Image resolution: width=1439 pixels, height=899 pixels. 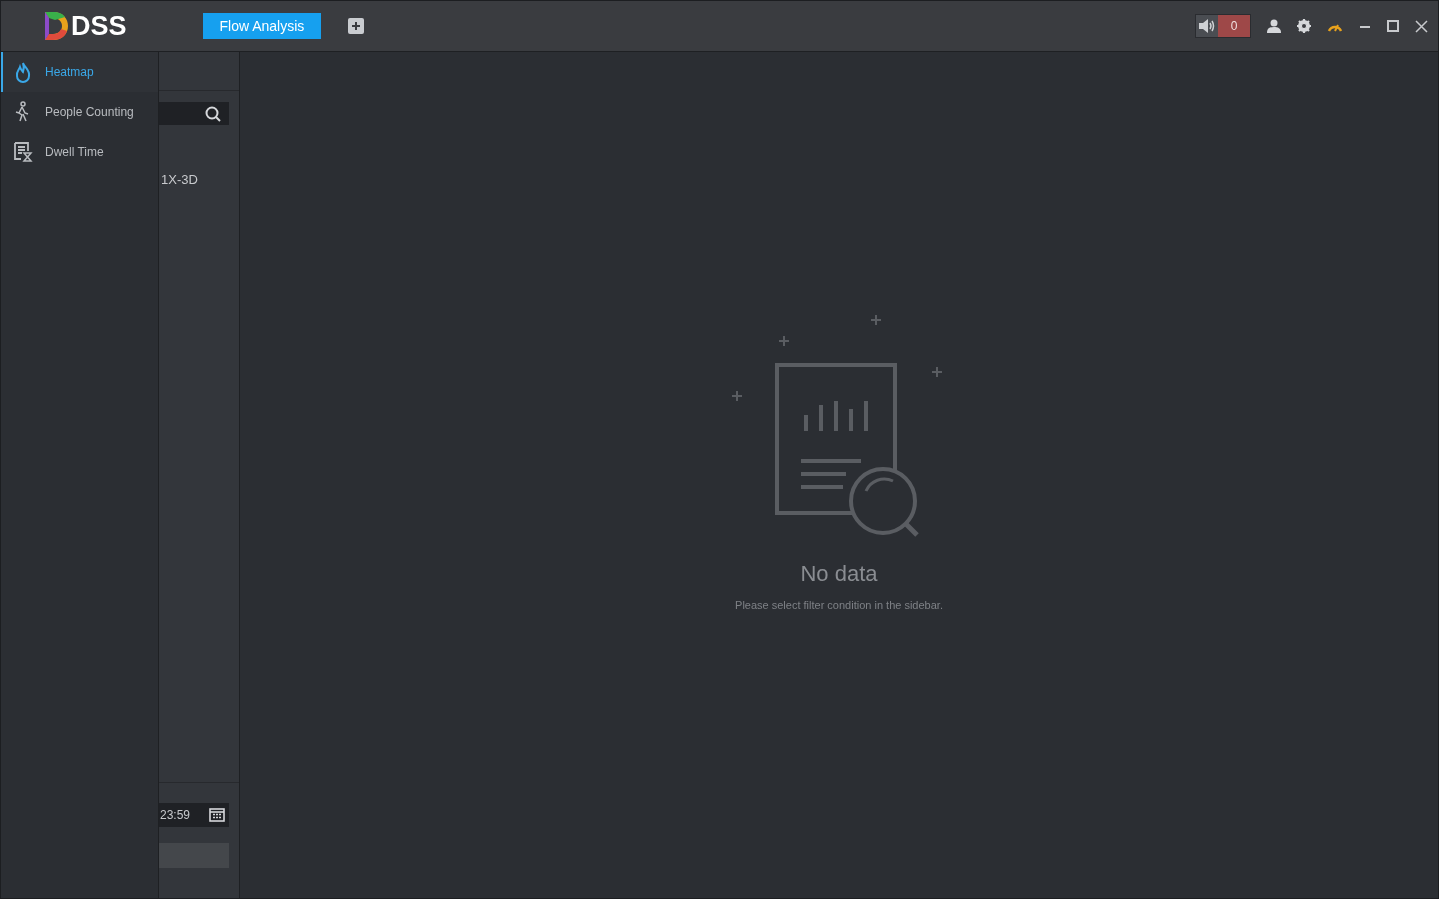 I want to click on calendar-icon, so click(x=217, y=815).